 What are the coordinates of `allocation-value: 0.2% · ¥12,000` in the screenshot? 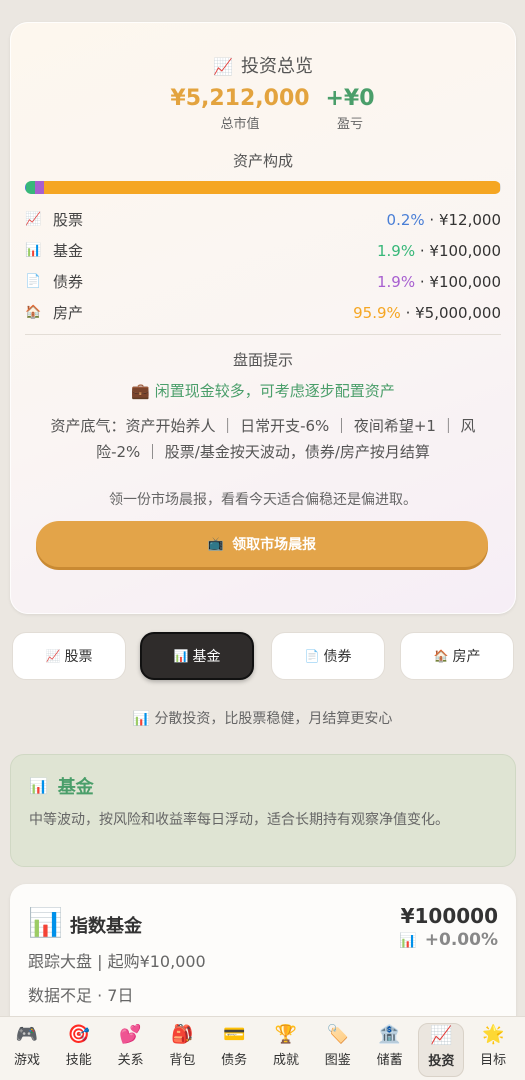 It's located at (444, 220).